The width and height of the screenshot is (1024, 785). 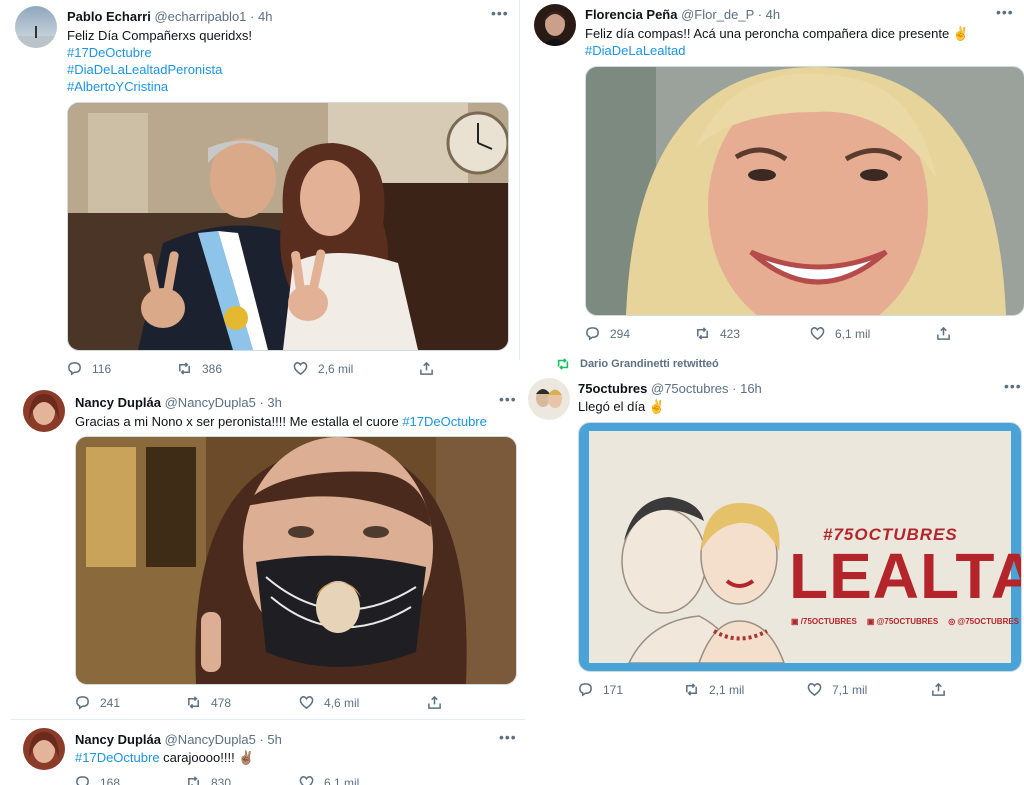 I want to click on like-count: 4,6 mil, so click(x=342, y=702).